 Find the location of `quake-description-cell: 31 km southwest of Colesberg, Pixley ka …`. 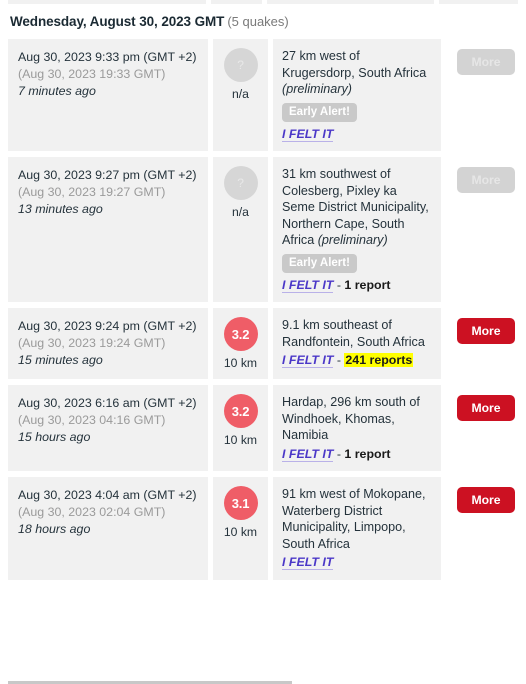

quake-description-cell: 31 km southwest of Colesberg, Pixley ka … is located at coordinates (357, 229).